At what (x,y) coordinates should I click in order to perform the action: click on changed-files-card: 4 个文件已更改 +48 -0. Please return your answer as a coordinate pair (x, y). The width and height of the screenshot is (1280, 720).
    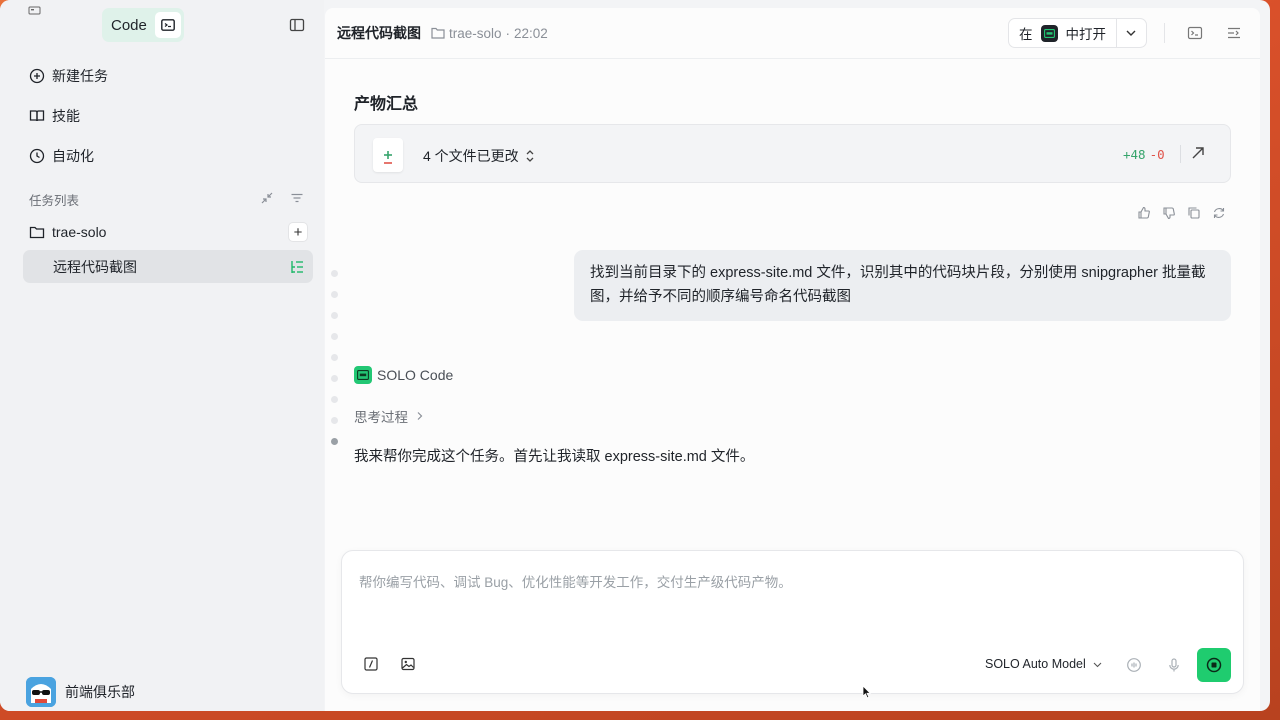
    Looking at the image, I should click on (792, 153).